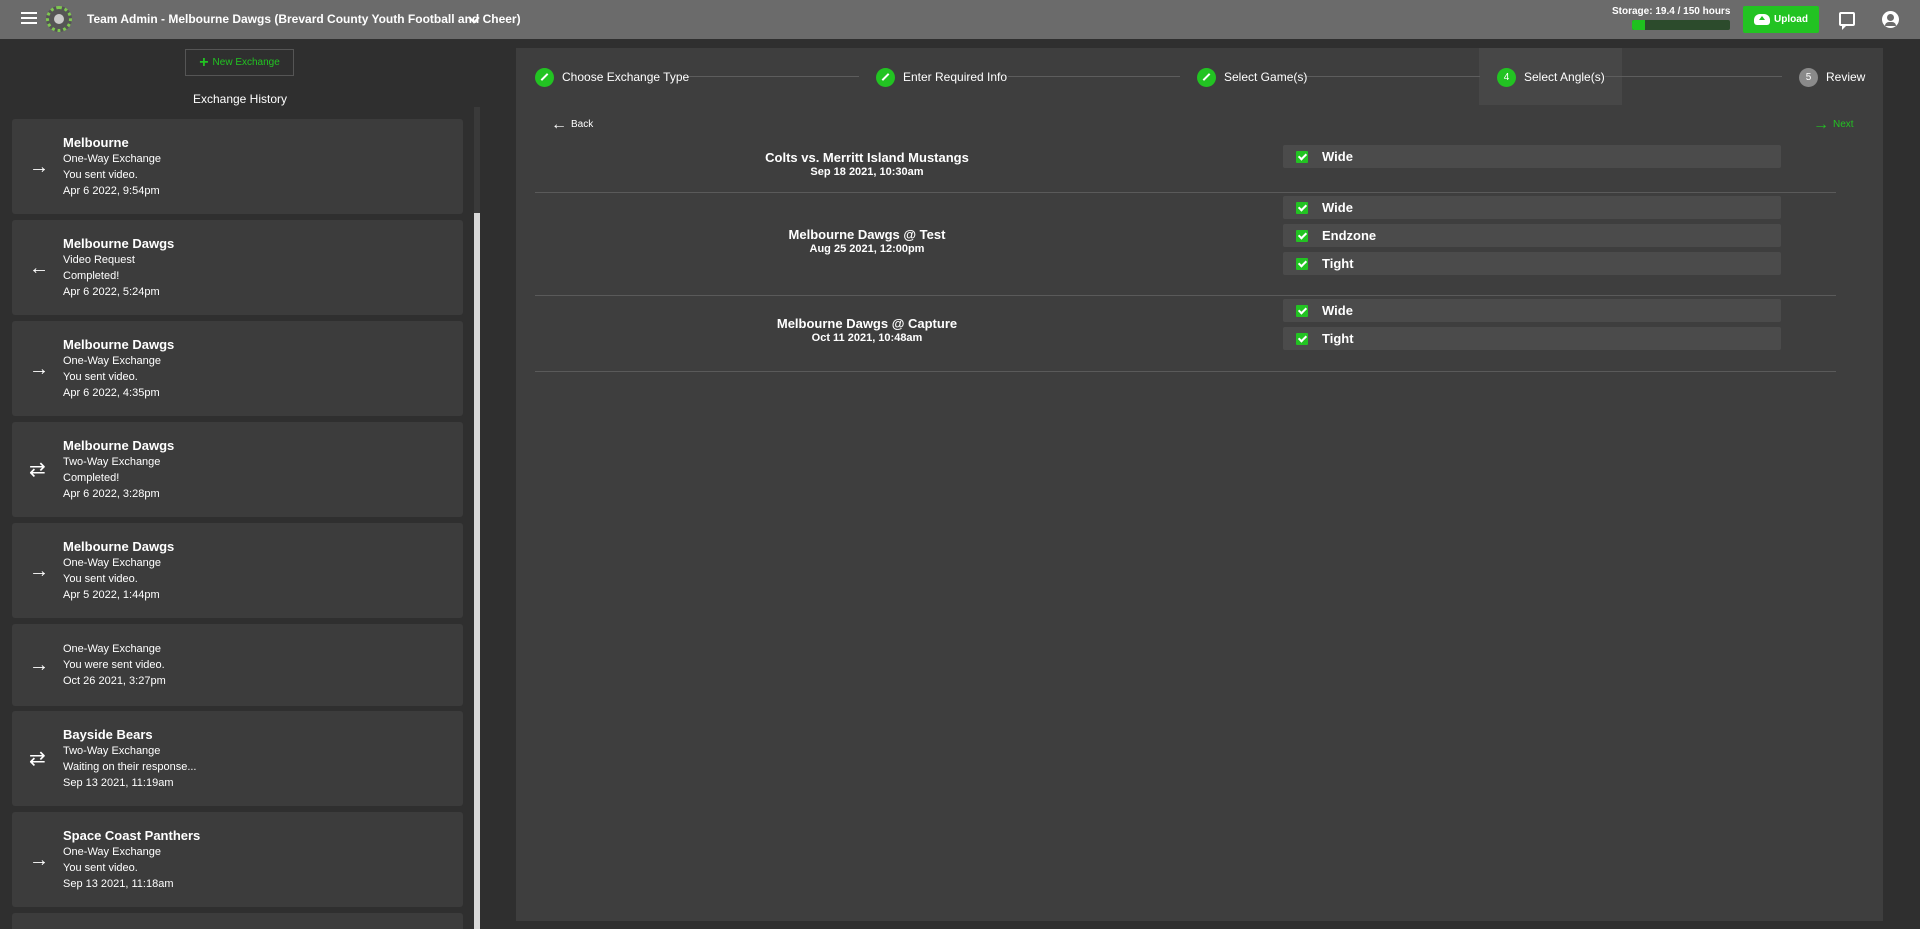 This screenshot has height=929, width=1920. Describe the element at coordinates (1564, 77) in the screenshot. I see `step-label: Select Angle(s)` at that location.